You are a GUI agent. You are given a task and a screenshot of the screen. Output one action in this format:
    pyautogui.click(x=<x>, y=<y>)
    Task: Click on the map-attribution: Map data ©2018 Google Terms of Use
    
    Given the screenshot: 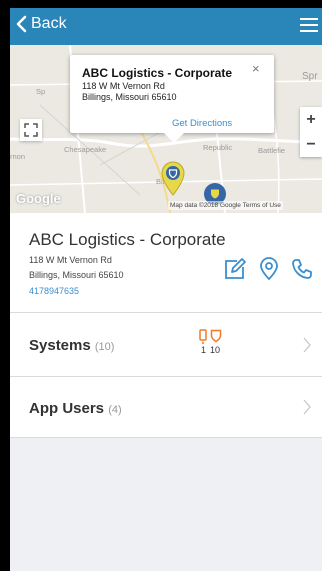 What is the action you would take?
    pyautogui.click(x=225, y=205)
    